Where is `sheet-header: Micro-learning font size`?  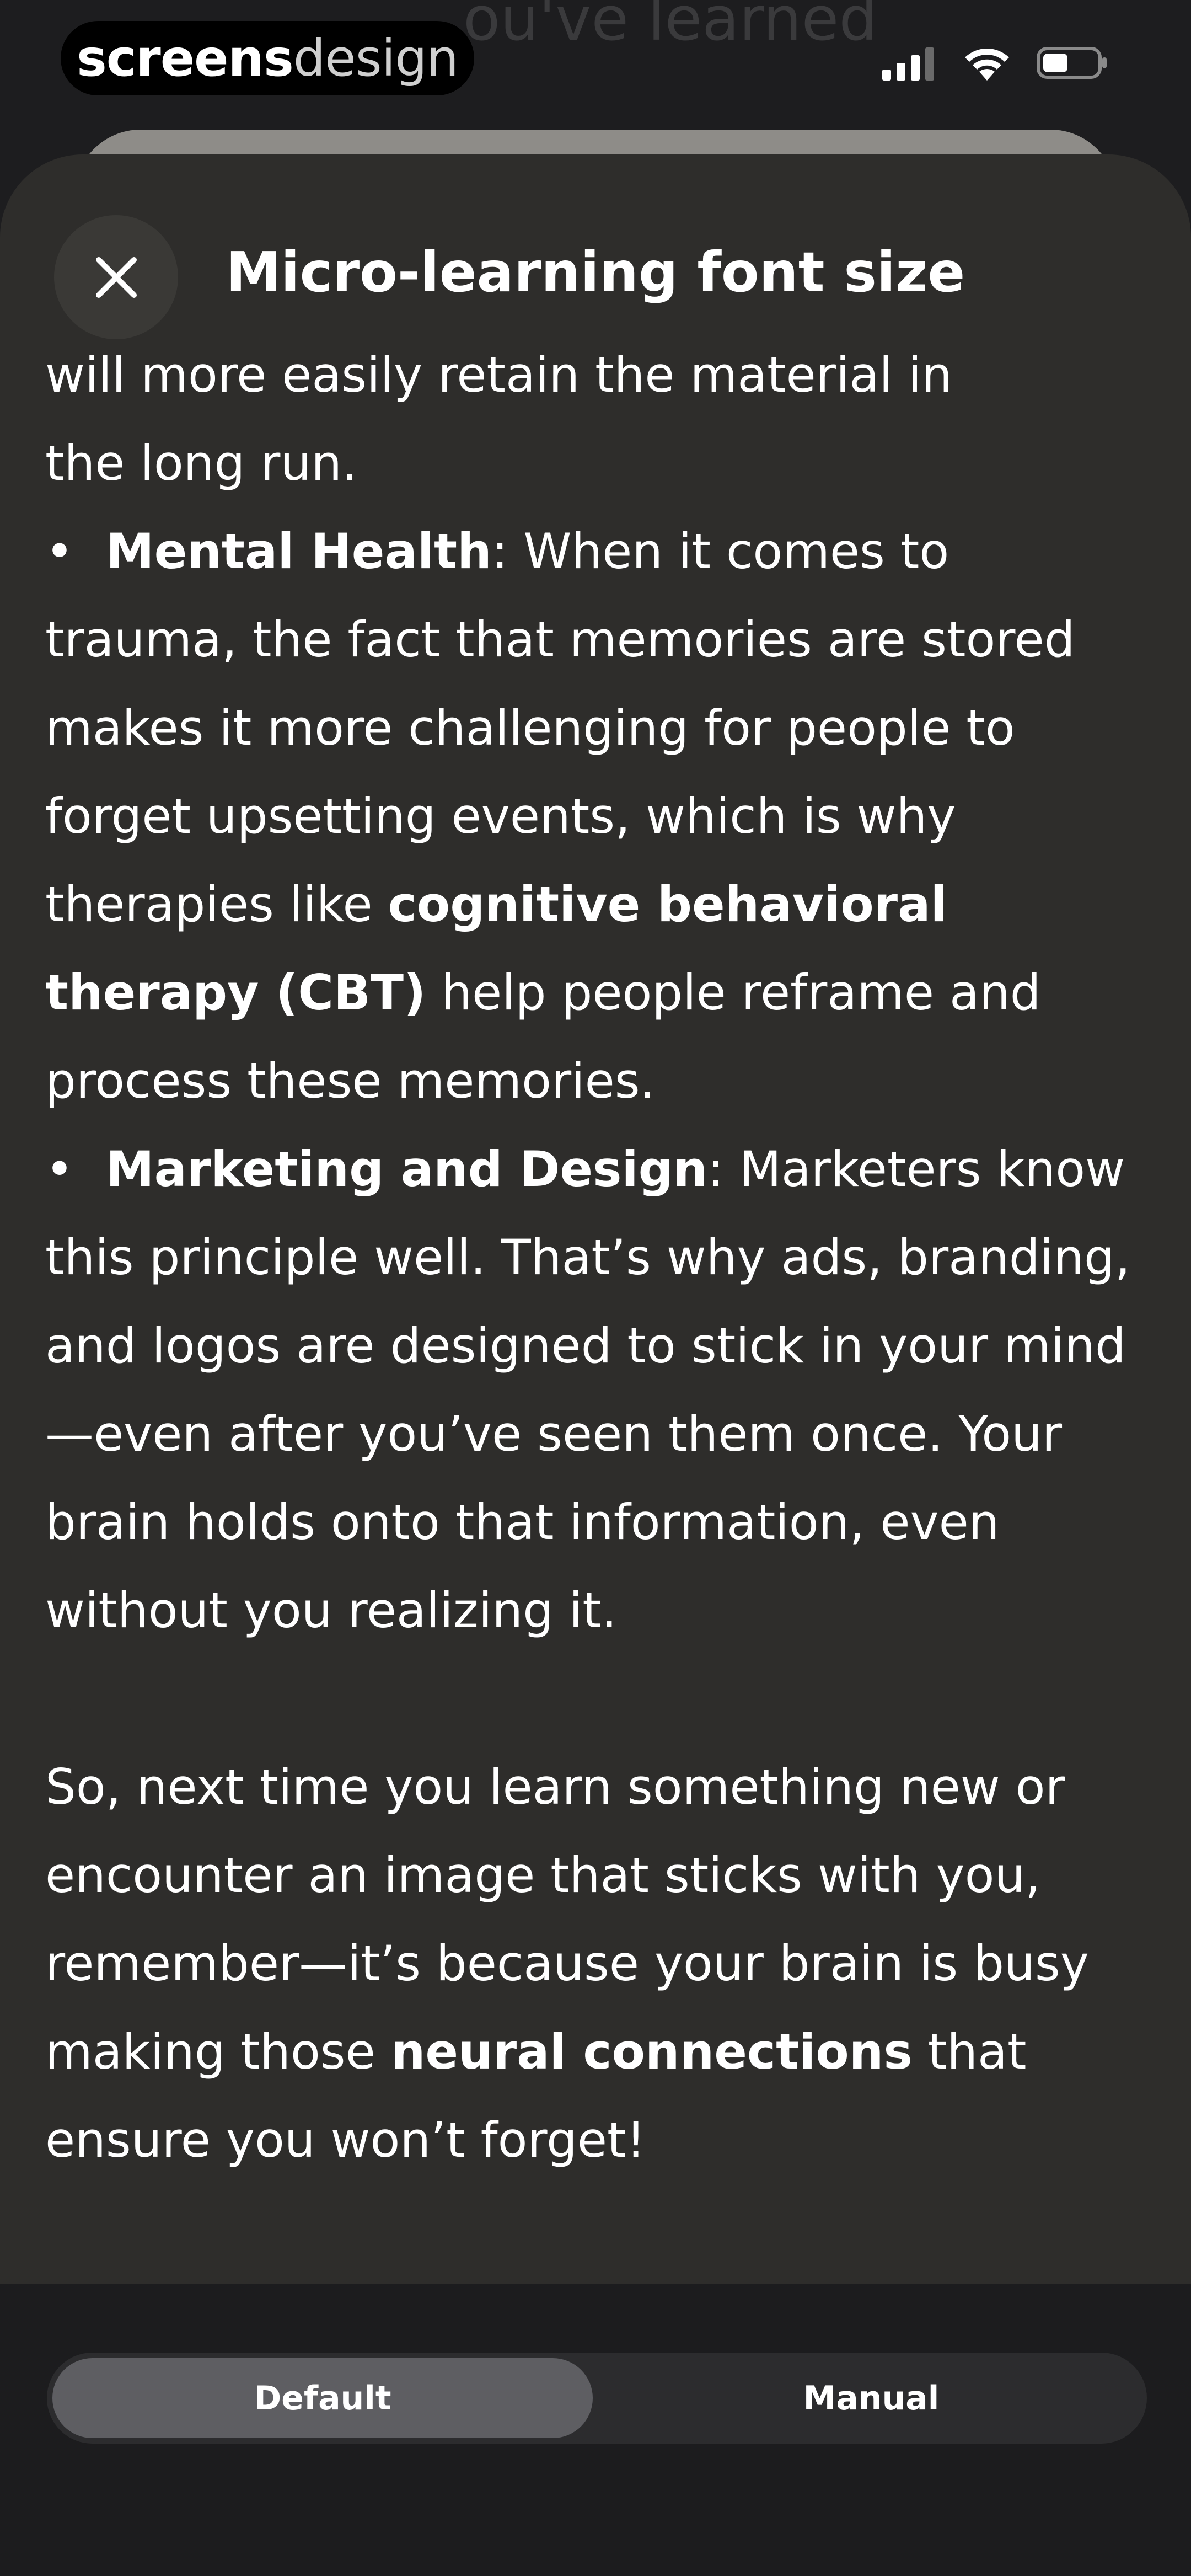
sheet-header: Micro-learning font size is located at coordinates (595, 246).